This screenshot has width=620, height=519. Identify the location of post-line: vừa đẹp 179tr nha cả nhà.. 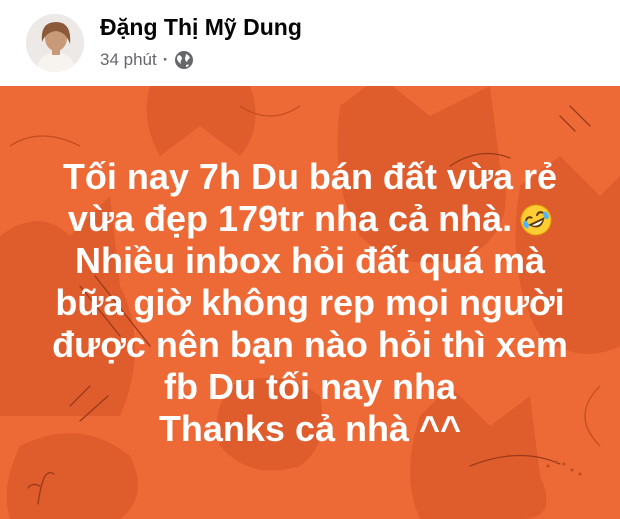
(310, 219).